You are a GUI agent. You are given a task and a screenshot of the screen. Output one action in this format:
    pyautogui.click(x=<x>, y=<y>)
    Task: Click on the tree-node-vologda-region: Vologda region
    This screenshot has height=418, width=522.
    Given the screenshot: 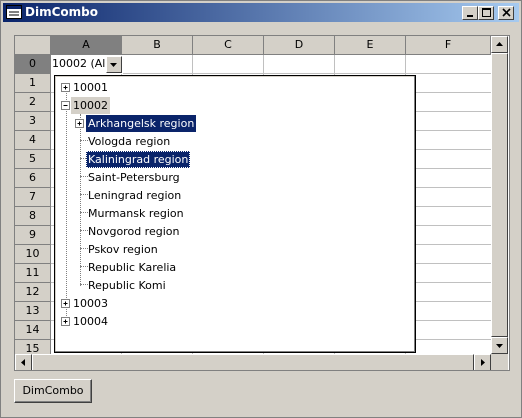 What is the action you would take?
    pyautogui.click(x=129, y=141)
    